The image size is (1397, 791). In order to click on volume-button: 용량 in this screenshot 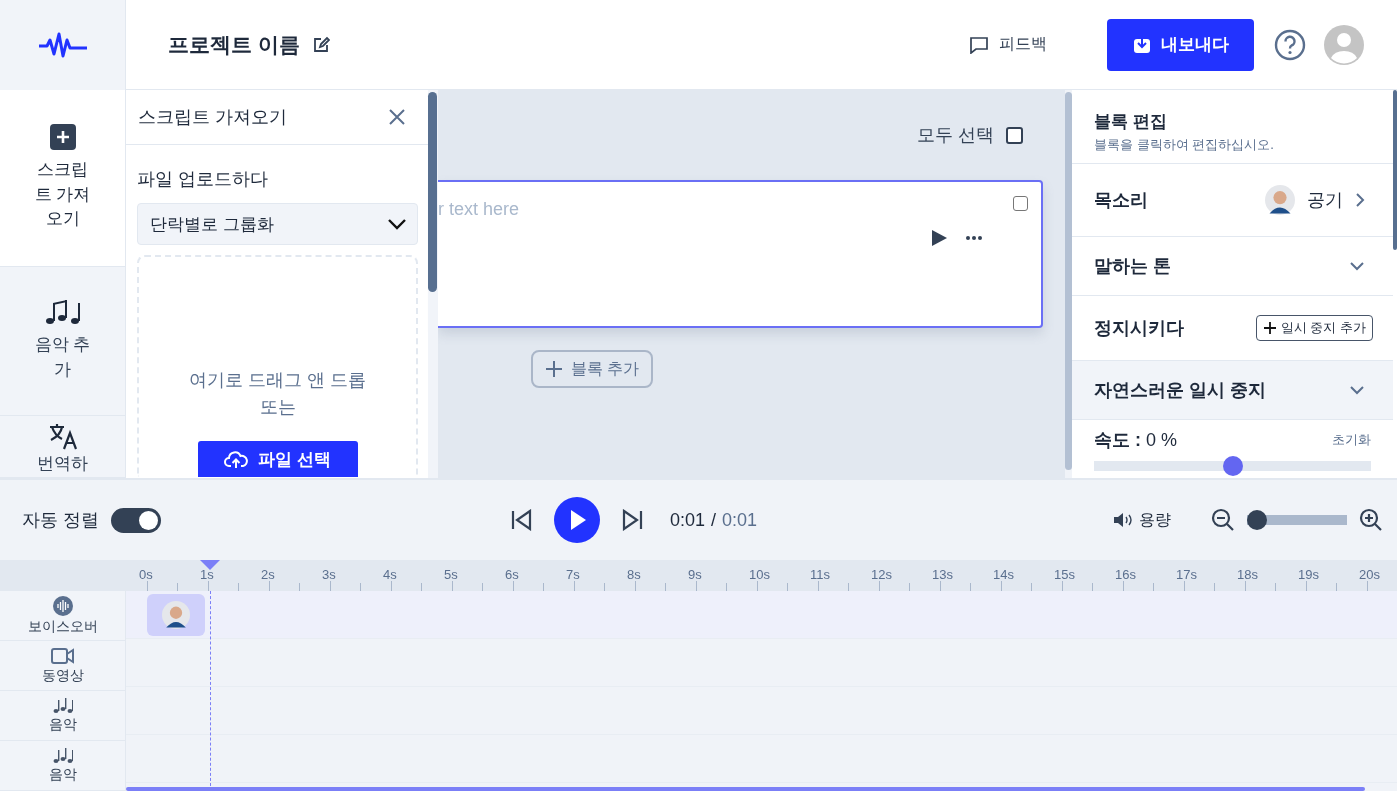, I will do `click(1142, 520)`.